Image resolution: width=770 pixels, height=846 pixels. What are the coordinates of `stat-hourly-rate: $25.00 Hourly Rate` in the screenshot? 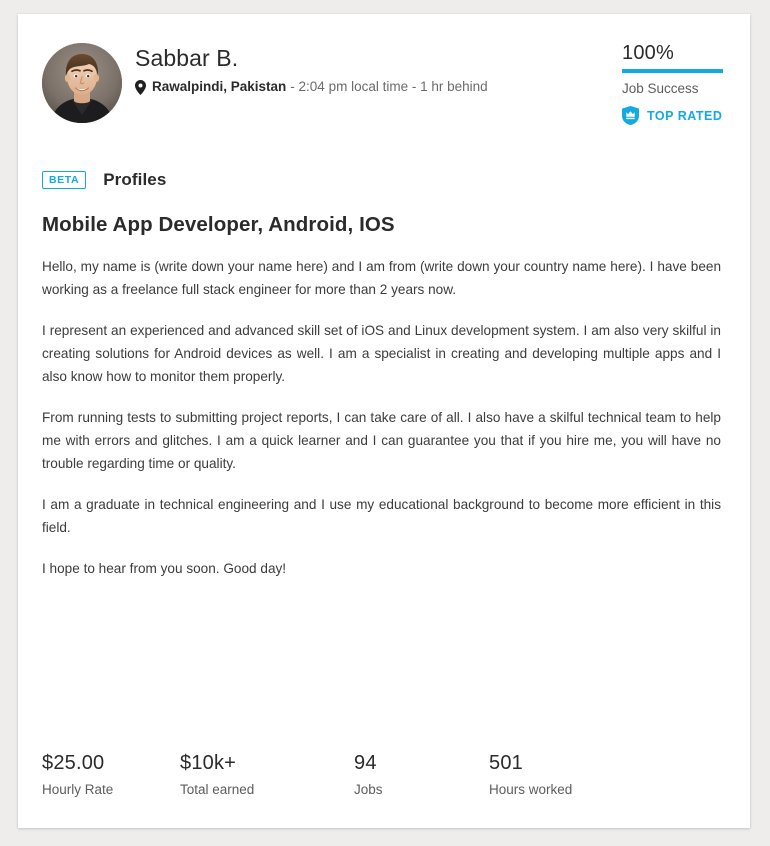 It's located at (111, 775).